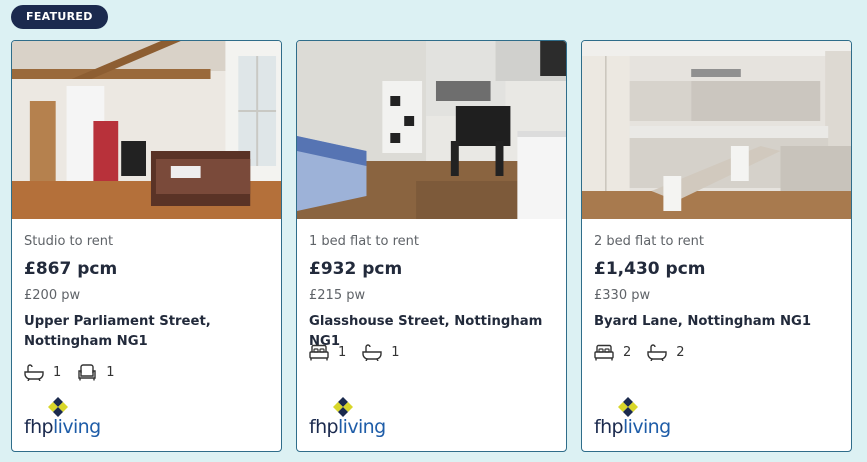 The width and height of the screenshot is (867, 462). I want to click on bath-count: 2, so click(680, 352).